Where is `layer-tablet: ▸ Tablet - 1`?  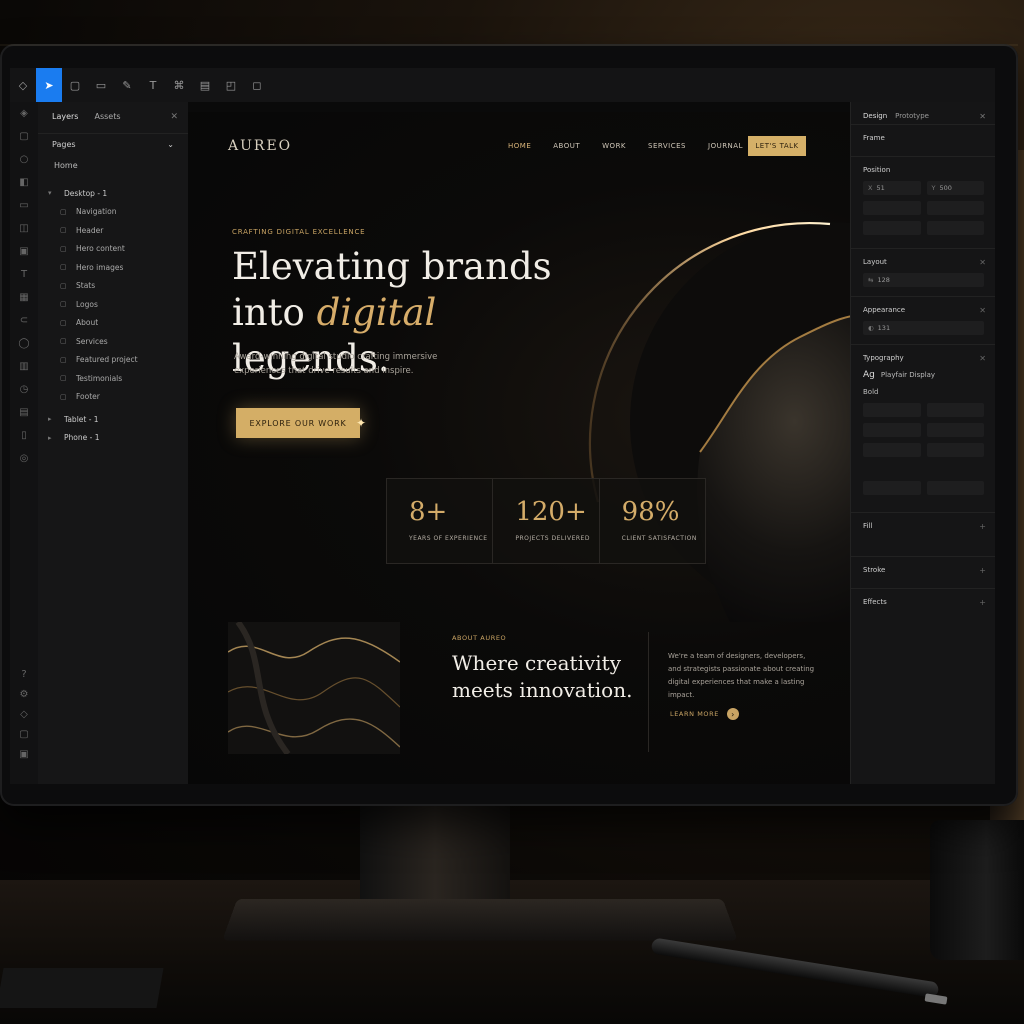 layer-tablet: ▸ Tablet - 1 is located at coordinates (113, 419).